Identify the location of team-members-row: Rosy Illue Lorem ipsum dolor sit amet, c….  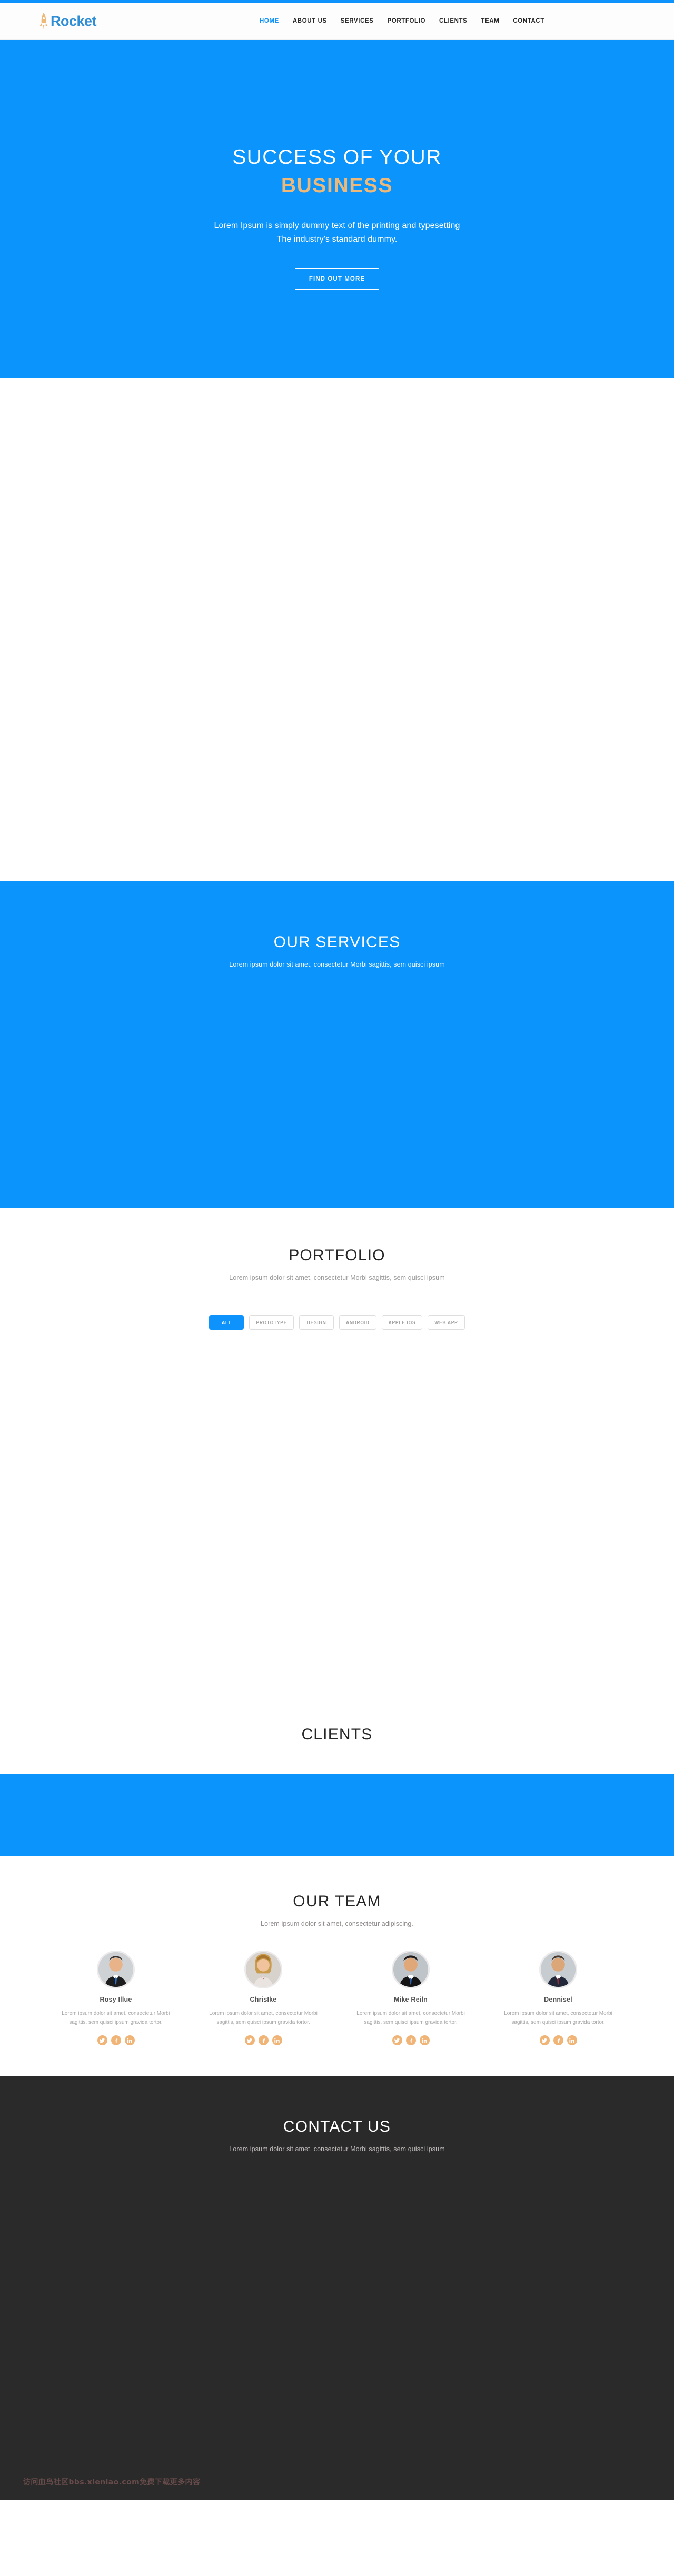
(337, 1999).